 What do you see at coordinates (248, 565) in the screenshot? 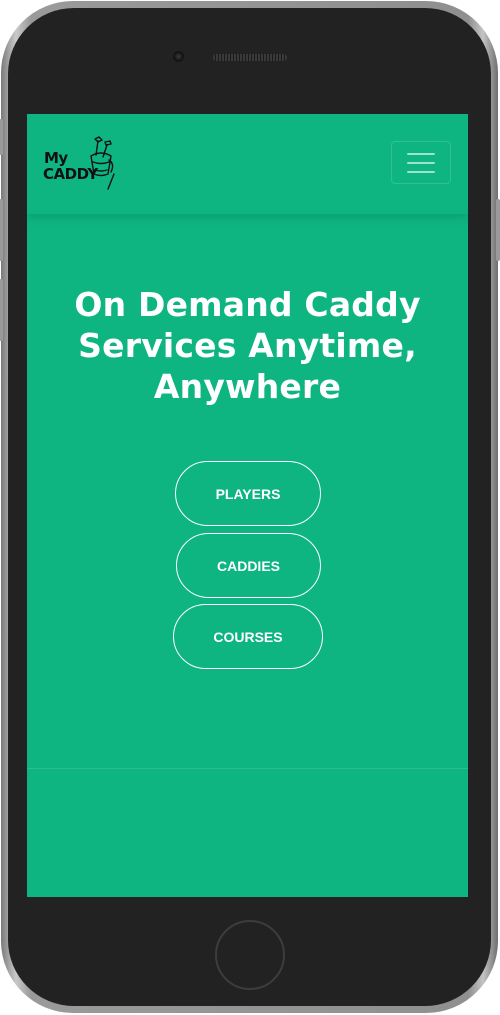
I see `caddies-button: CADDIES` at bounding box center [248, 565].